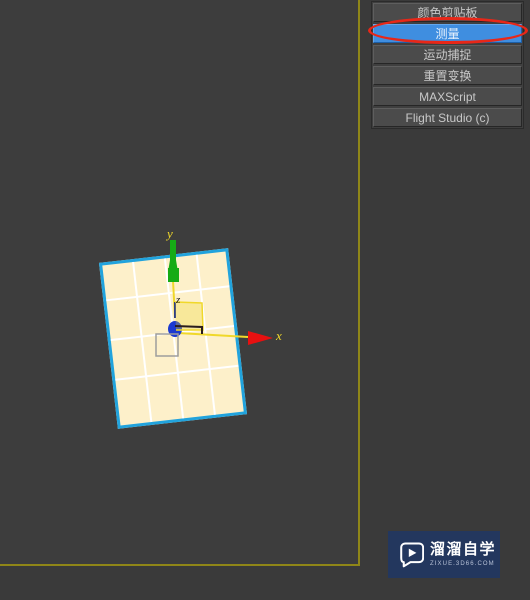 This screenshot has height=600, width=530. Describe the element at coordinates (169, 233) in the screenshot. I see `axis-label-y: y` at that location.